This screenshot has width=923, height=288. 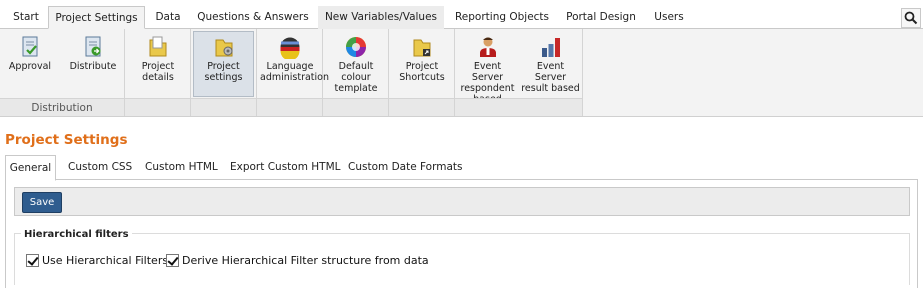 What do you see at coordinates (168, 17) in the screenshot?
I see `menu-tab-data: Data` at bounding box center [168, 17].